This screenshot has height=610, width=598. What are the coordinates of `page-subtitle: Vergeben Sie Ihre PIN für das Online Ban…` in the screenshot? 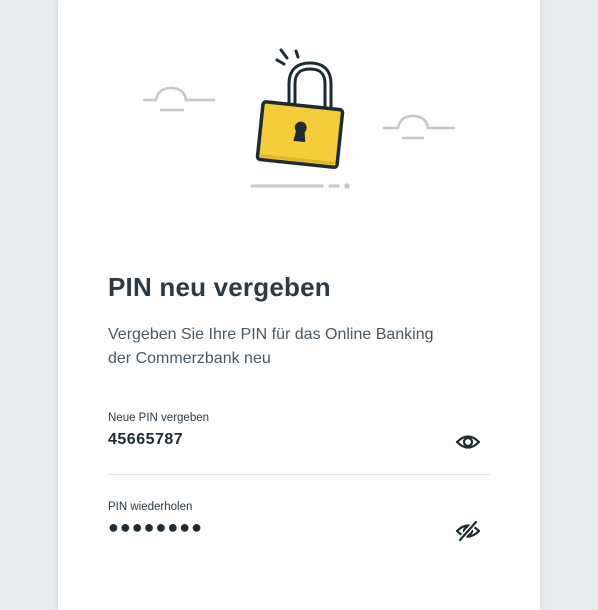 It's located at (308, 347).